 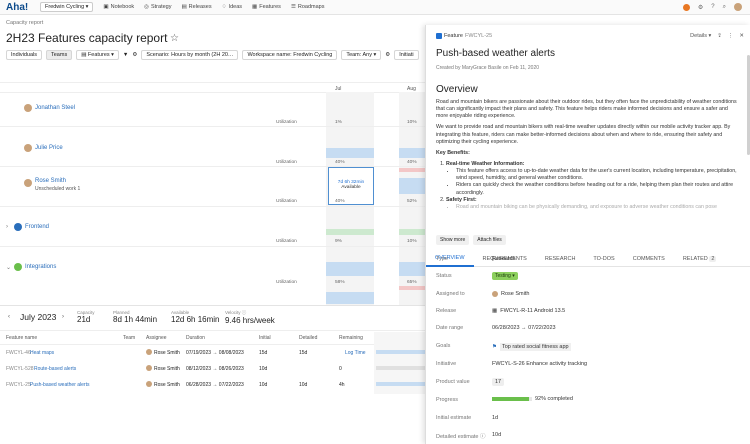 What do you see at coordinates (129, 338) in the screenshot?
I see `col-team: Team` at bounding box center [129, 338].